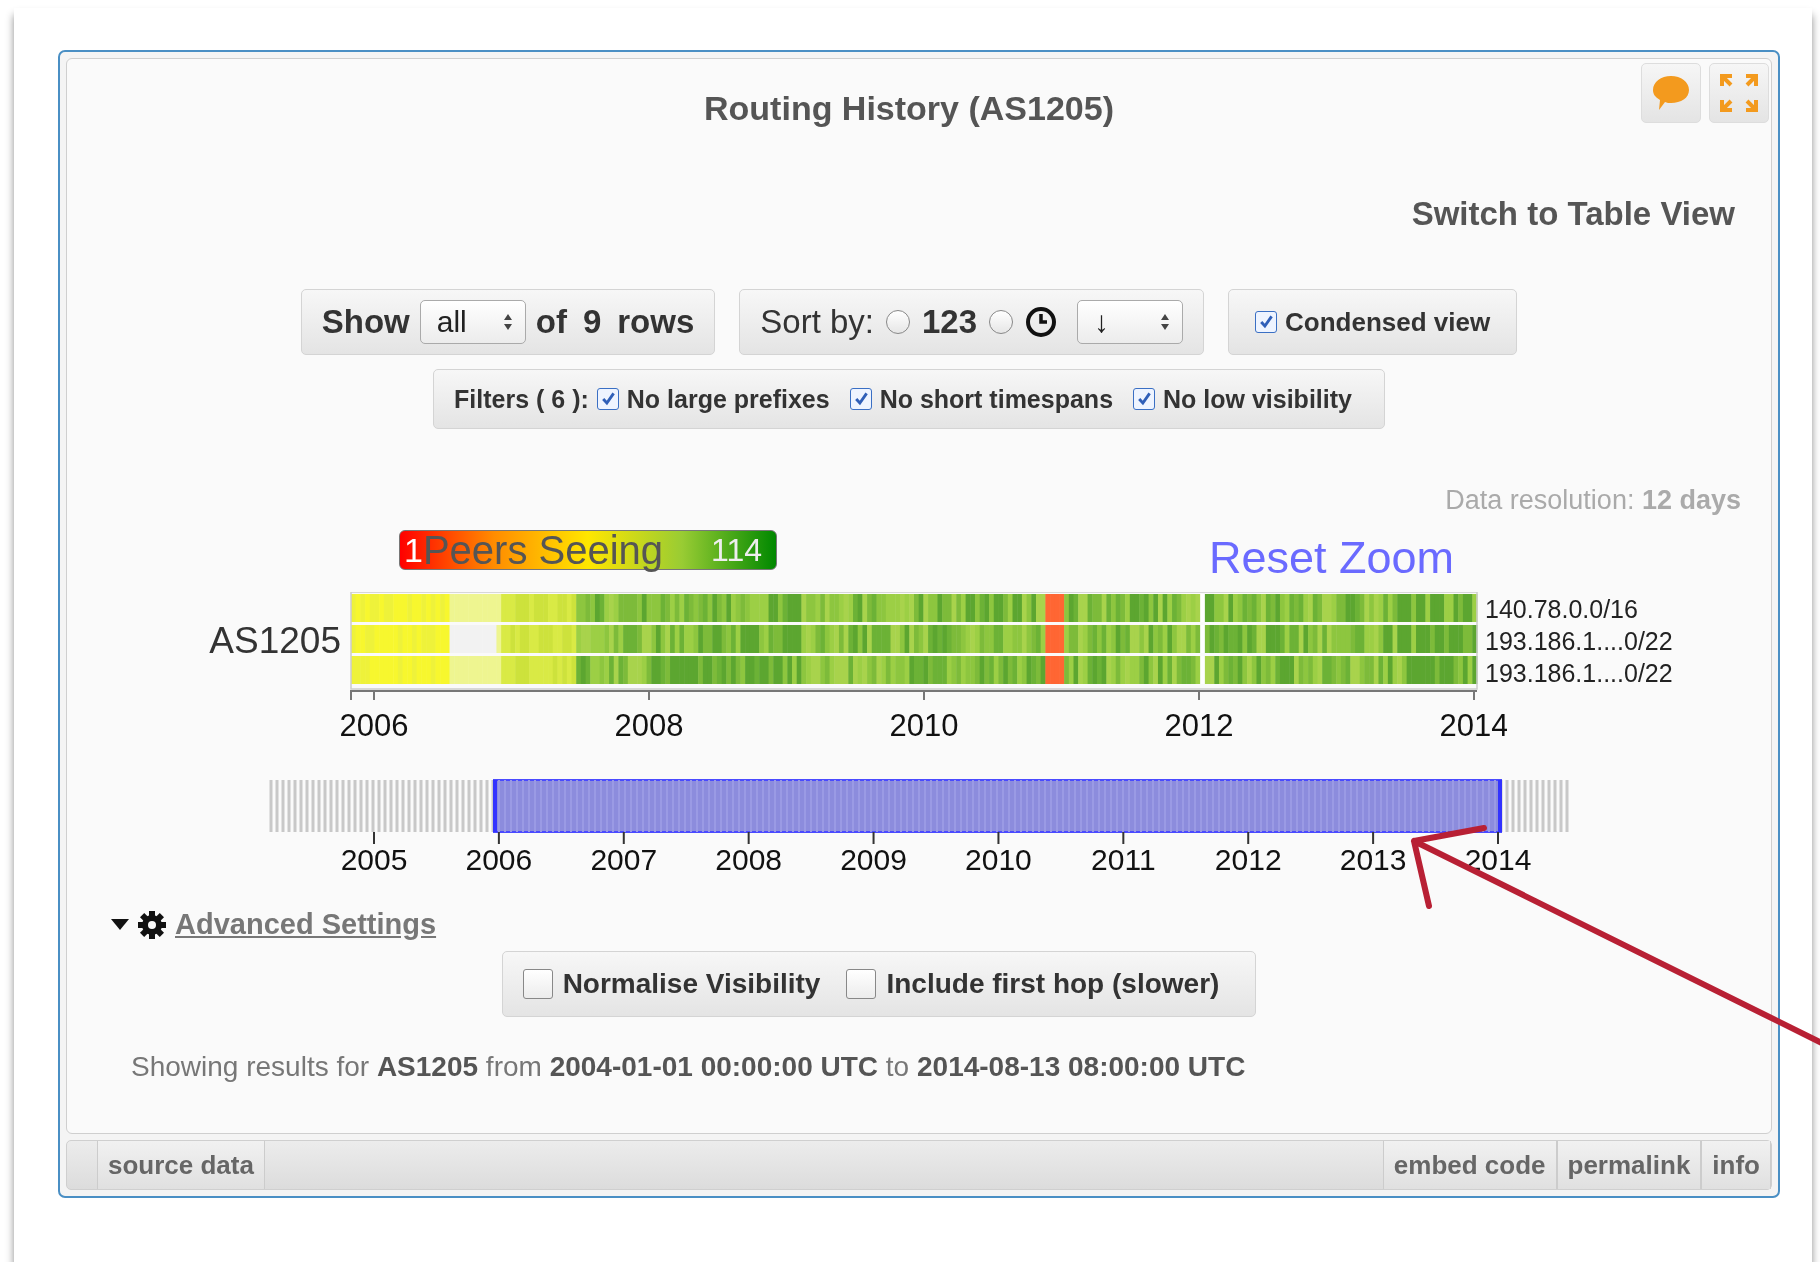  I want to click on direction-select: ↓, so click(1130, 322).